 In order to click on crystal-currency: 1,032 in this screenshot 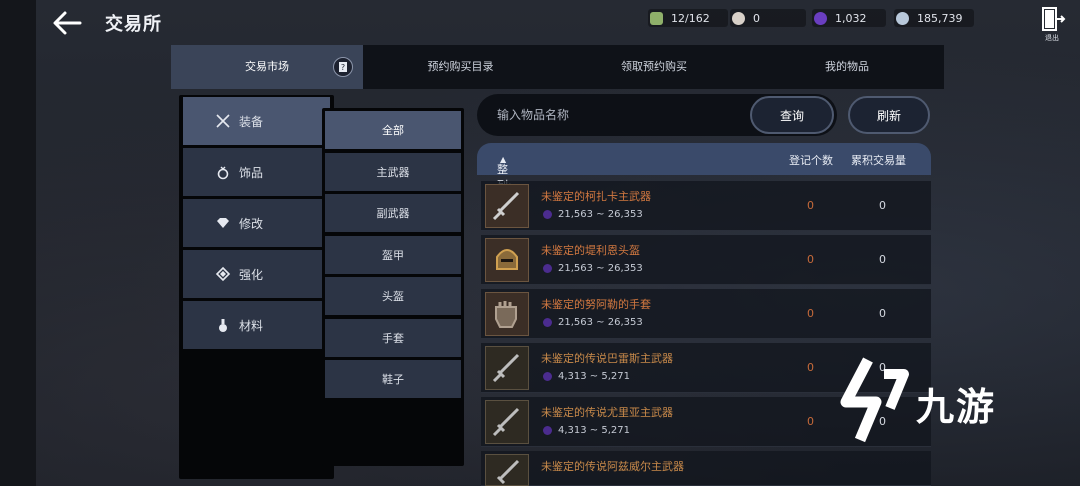, I will do `click(849, 18)`.